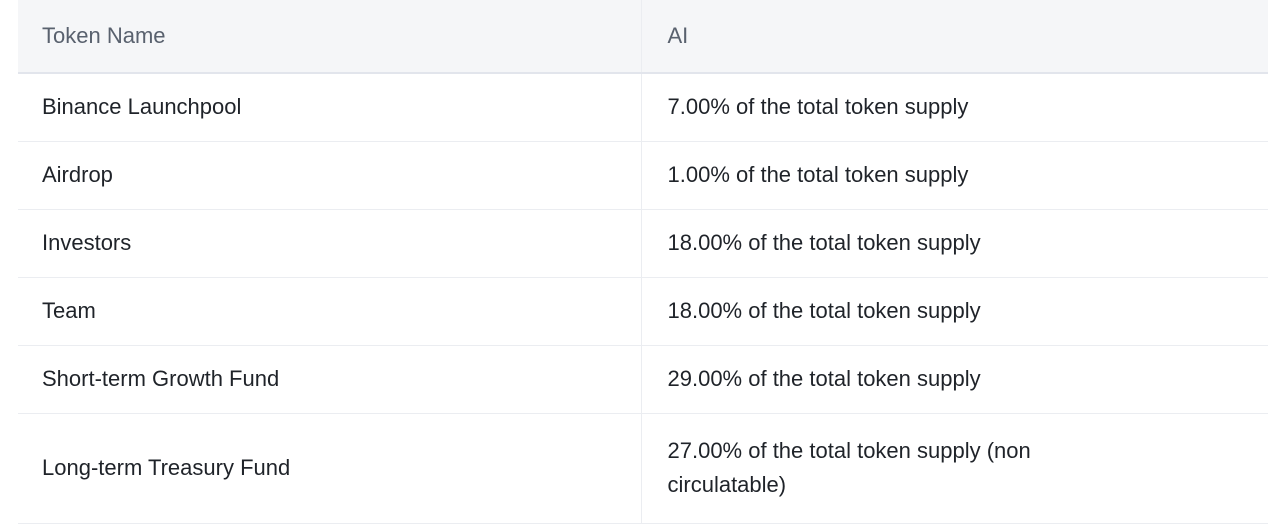  I want to click on cell-token-name: Team, so click(329, 311).